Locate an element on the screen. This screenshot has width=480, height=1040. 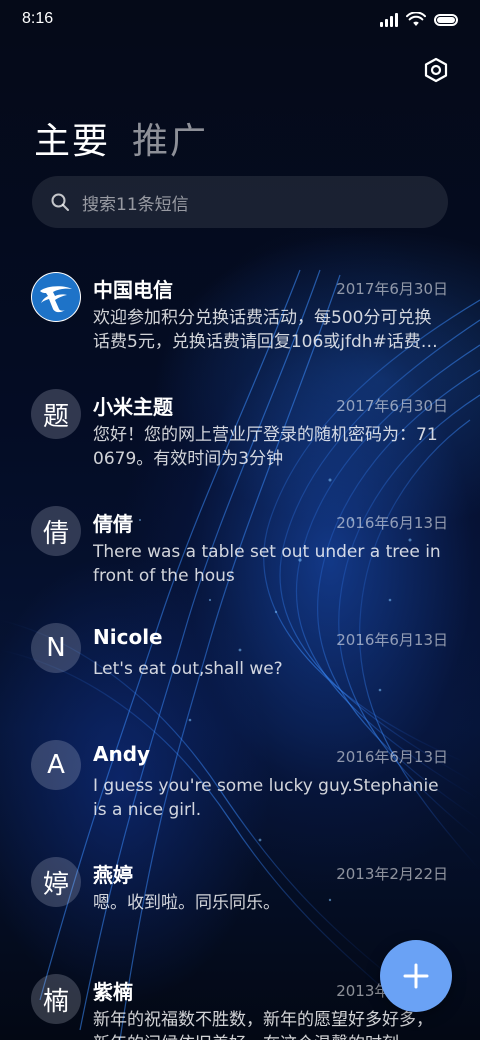
message-preview: Let's eat out,shall we? is located at coordinates (188, 669).